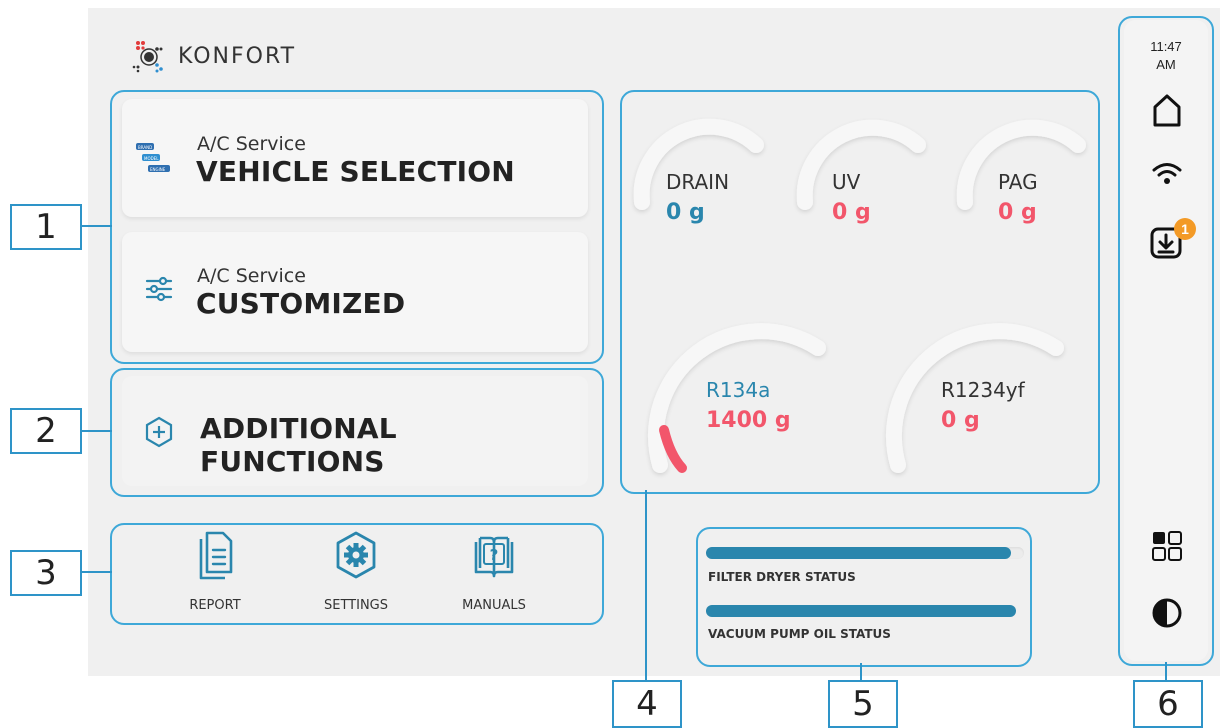 Image resolution: width=1220 pixels, height=728 pixels. I want to click on filter-dryer-status-bar, so click(865, 553).